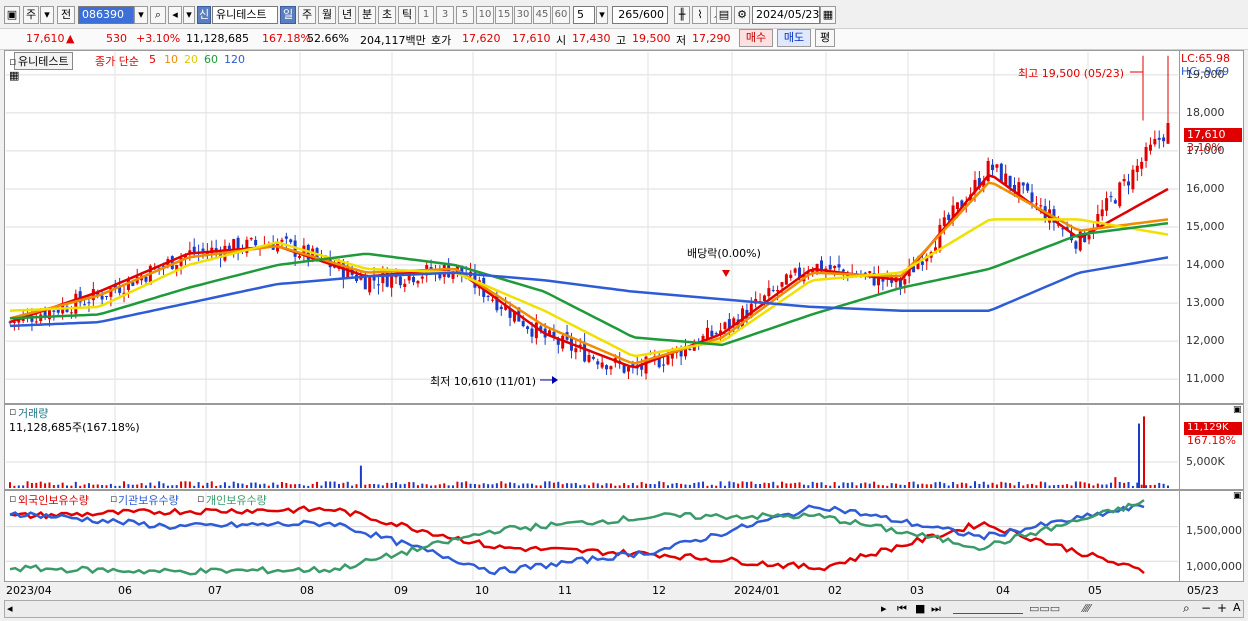 This screenshot has height=621, width=1248. I want to click on x-tick: 02, so click(835, 590).